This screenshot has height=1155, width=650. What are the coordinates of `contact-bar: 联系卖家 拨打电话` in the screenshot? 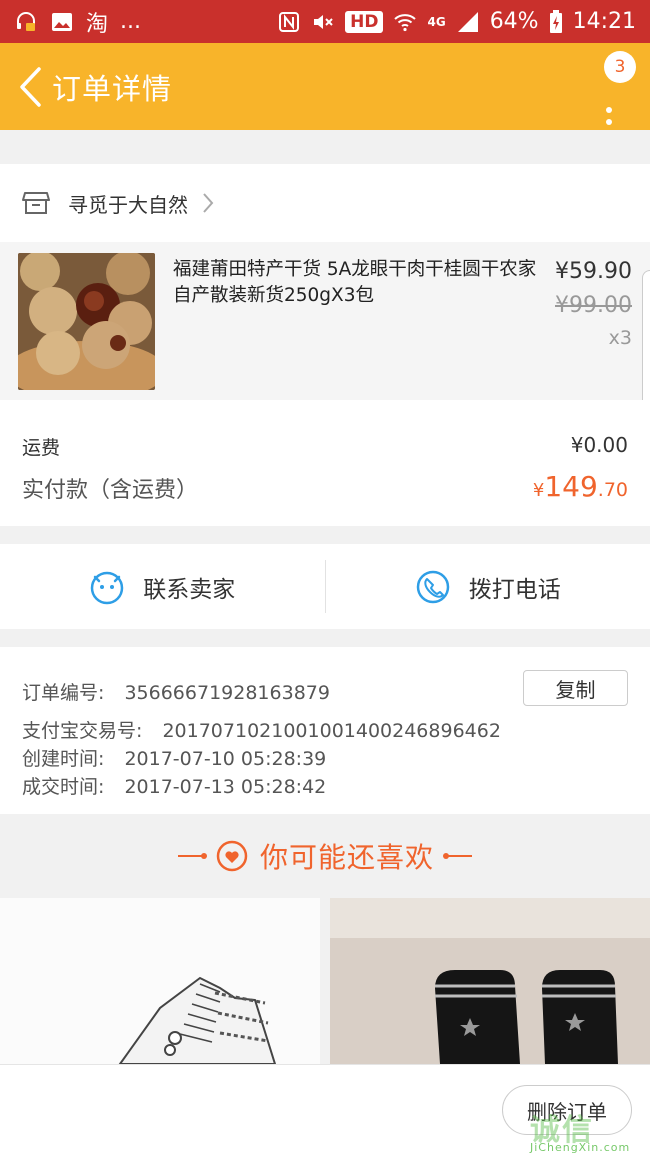 It's located at (325, 586).